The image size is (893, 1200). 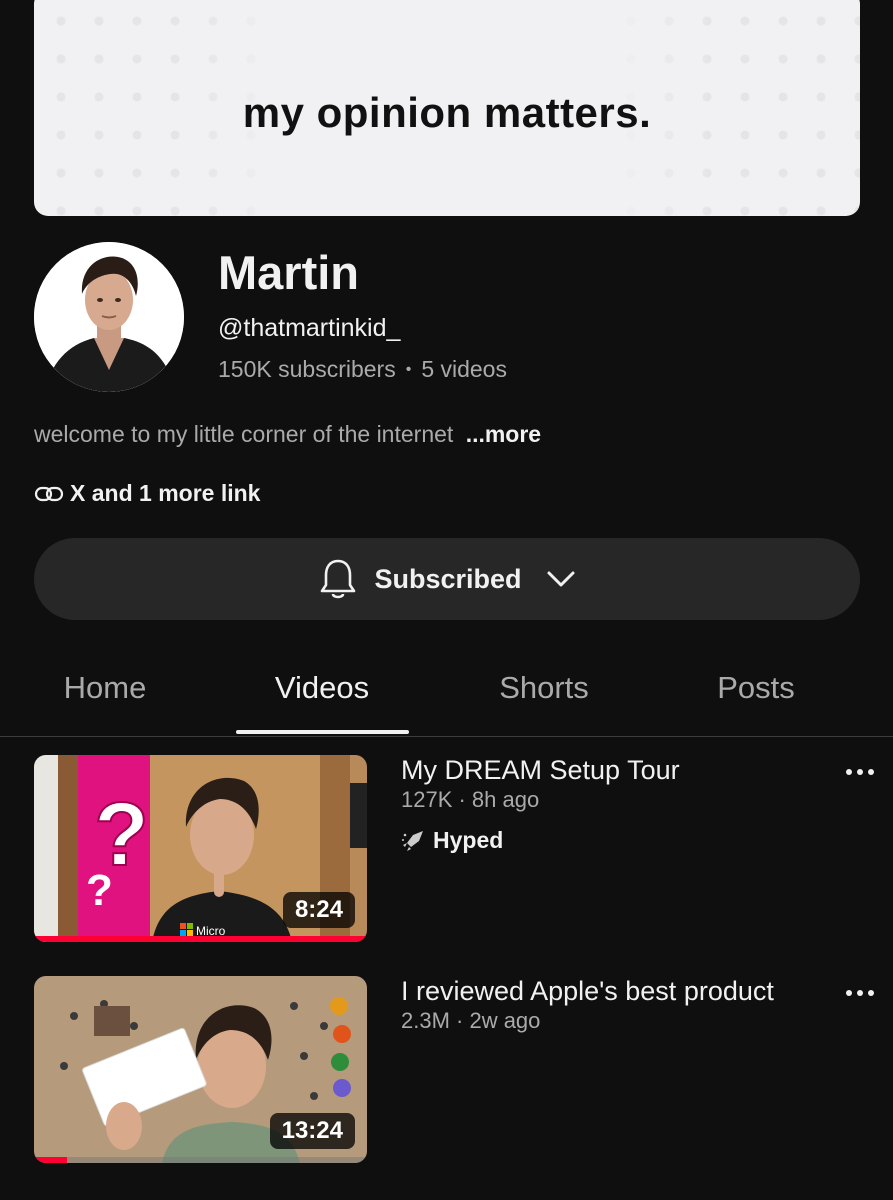 What do you see at coordinates (561, 579) in the screenshot?
I see `chevron-down-icon` at bounding box center [561, 579].